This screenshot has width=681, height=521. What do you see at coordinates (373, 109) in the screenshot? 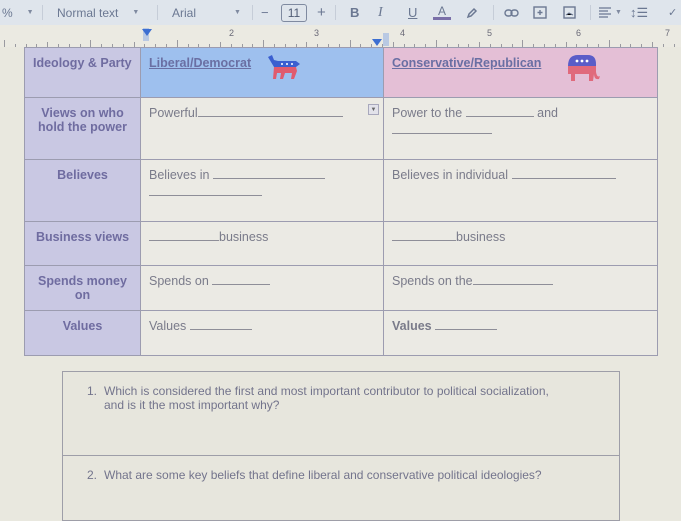
I see `cell-dropdown-button: ▼` at bounding box center [373, 109].